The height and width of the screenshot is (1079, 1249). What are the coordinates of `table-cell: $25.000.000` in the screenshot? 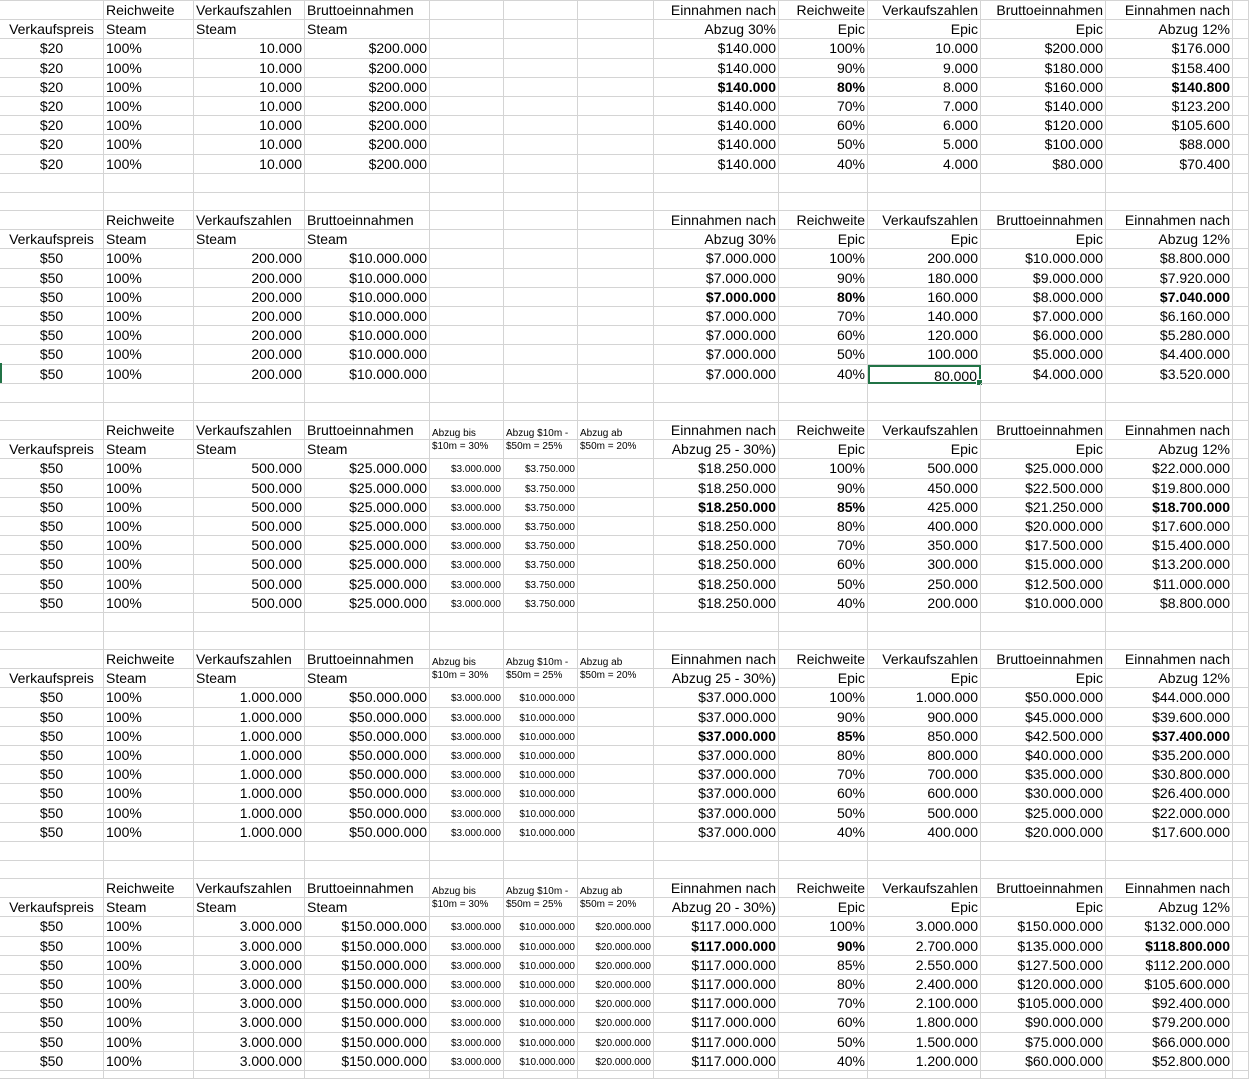 It's located at (367, 507).